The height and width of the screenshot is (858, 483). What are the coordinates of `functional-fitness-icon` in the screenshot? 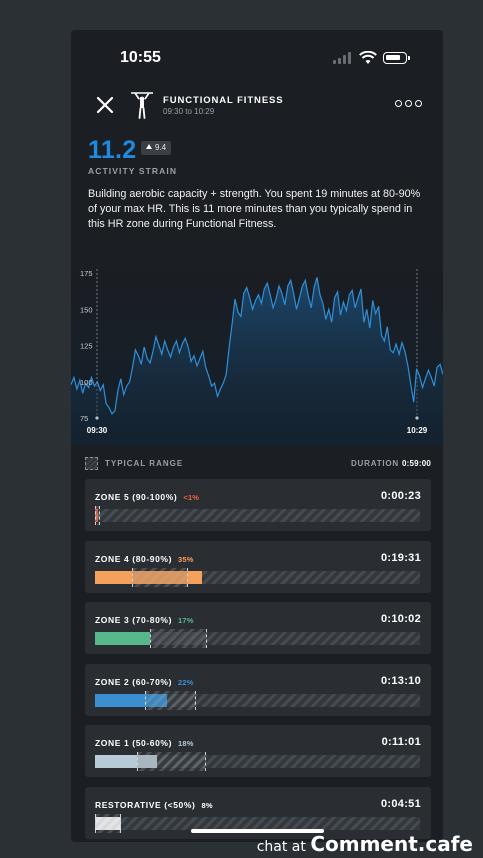 It's located at (142, 105).